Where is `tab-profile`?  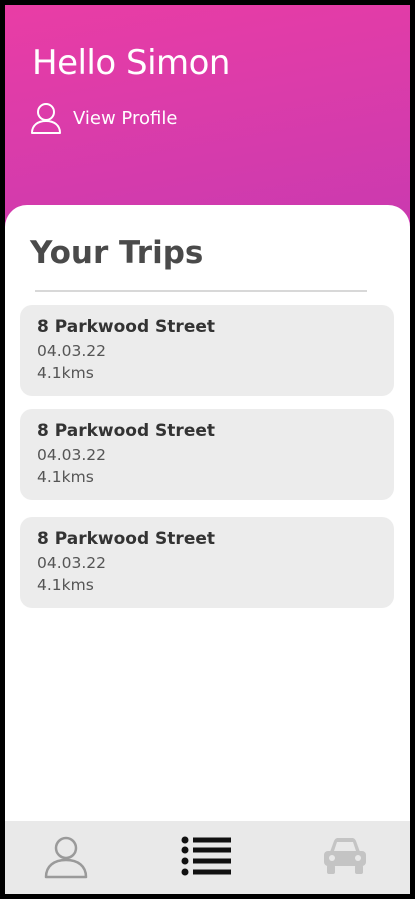
tab-profile is located at coordinates (66, 857).